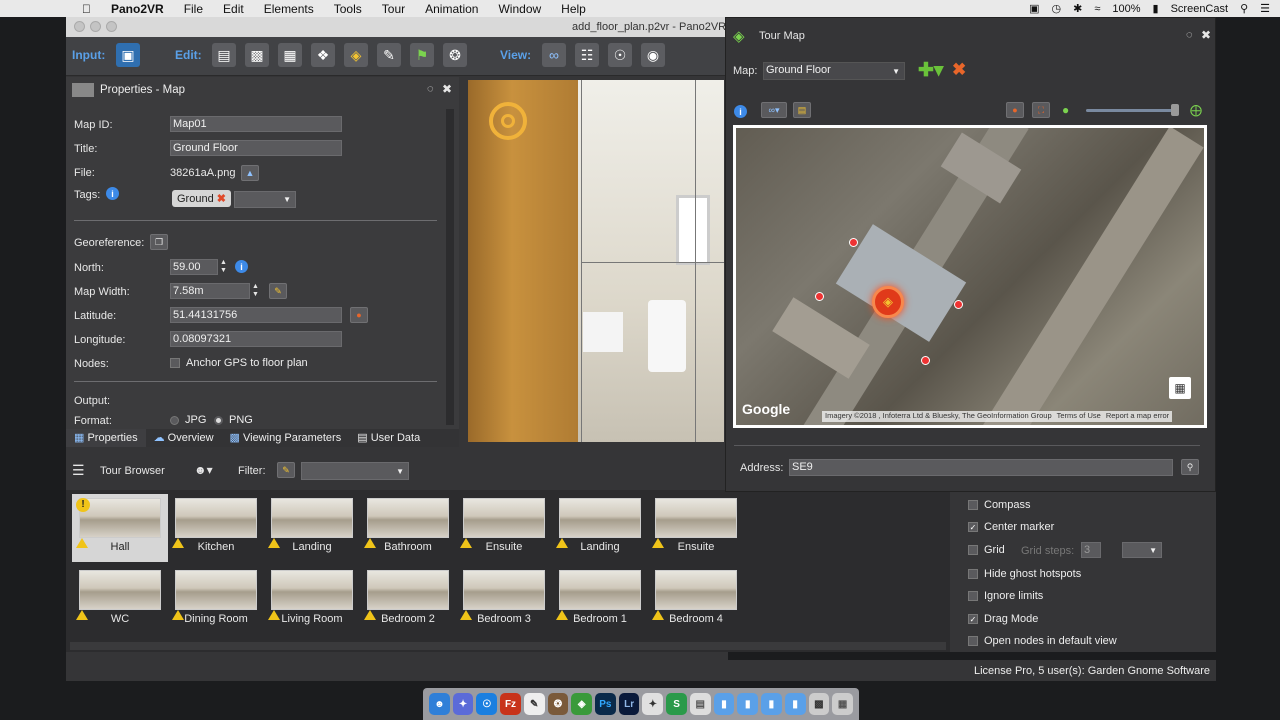 This screenshot has height=720, width=1280. What do you see at coordinates (986, 550) in the screenshot?
I see `grid-checkbox: Grid` at bounding box center [986, 550].